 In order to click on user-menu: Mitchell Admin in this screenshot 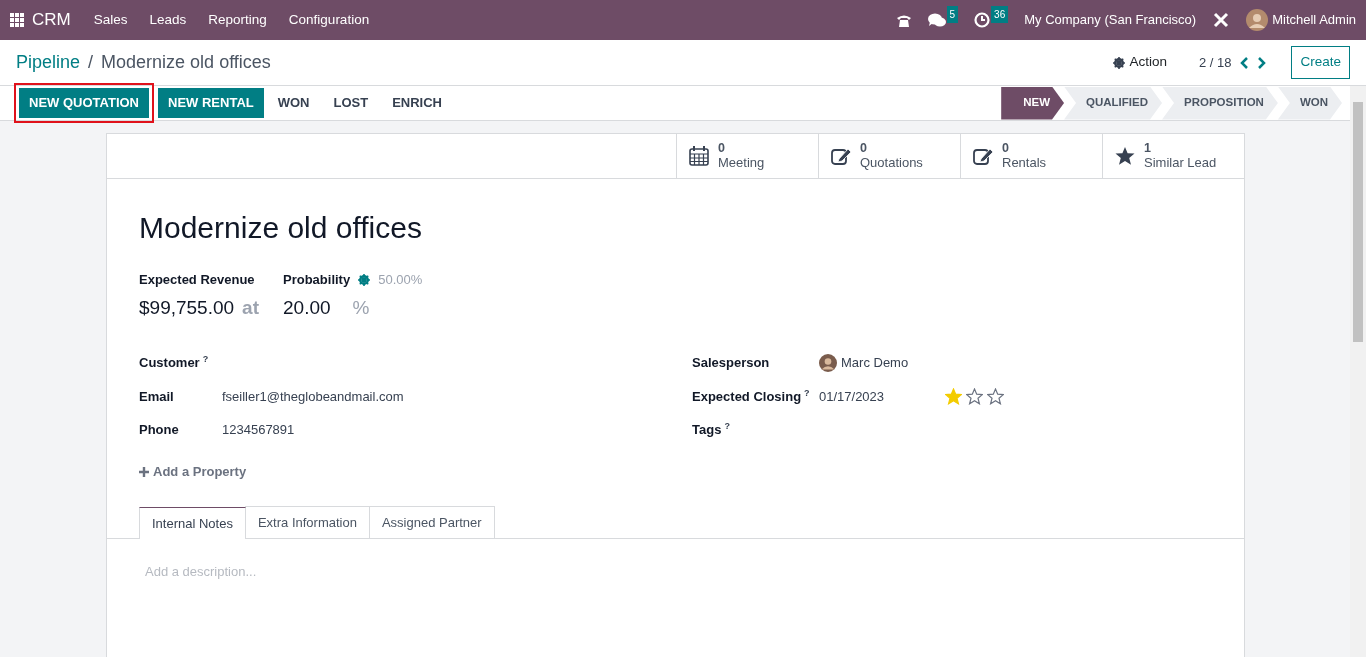, I will do `click(1314, 20)`.